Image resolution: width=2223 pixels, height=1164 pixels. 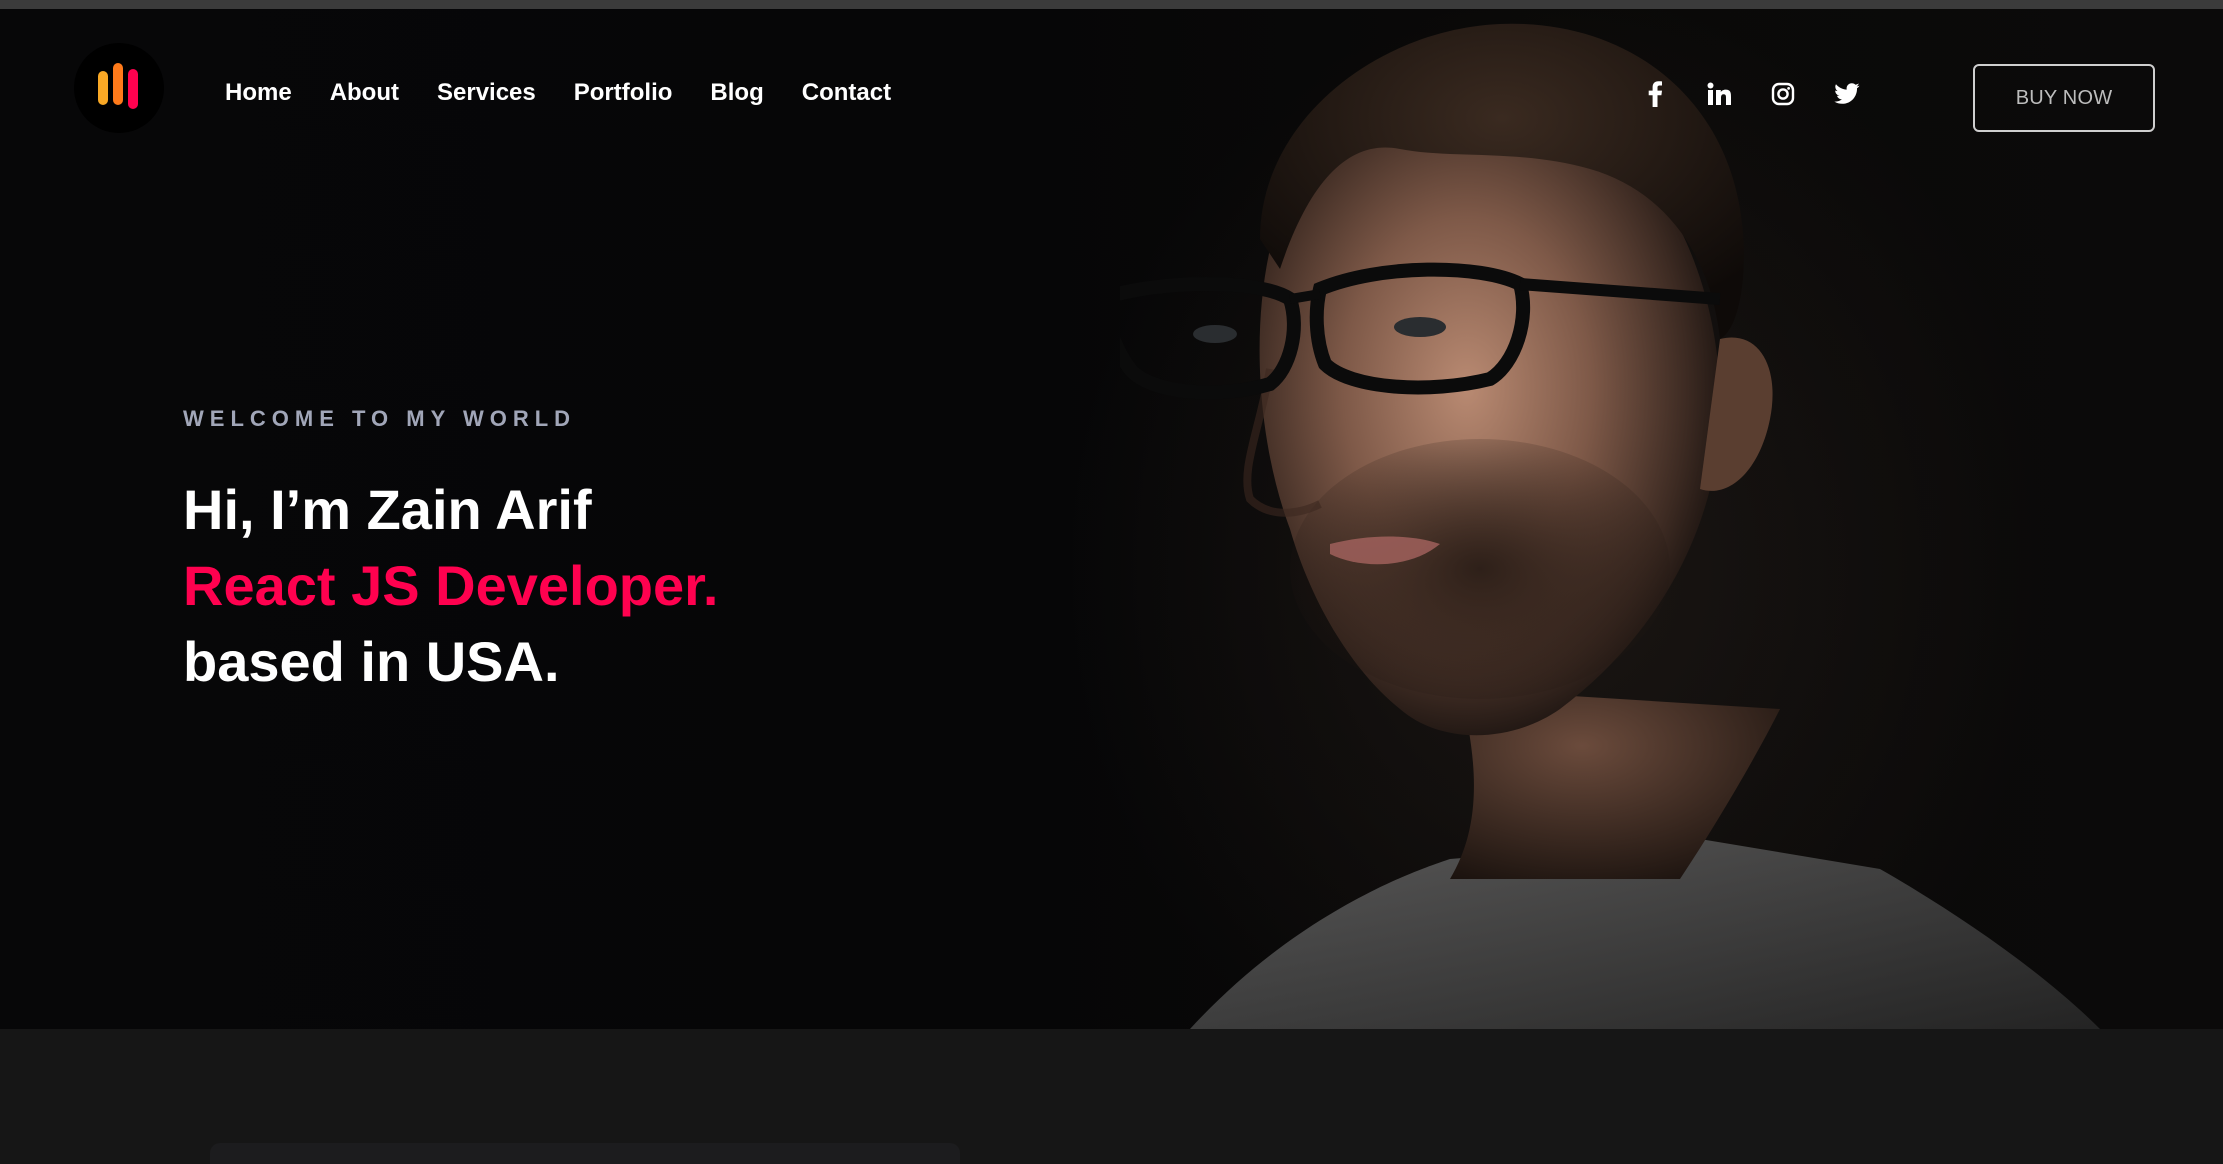 I want to click on buy-now-button: BUY NOW, so click(x=2064, y=98).